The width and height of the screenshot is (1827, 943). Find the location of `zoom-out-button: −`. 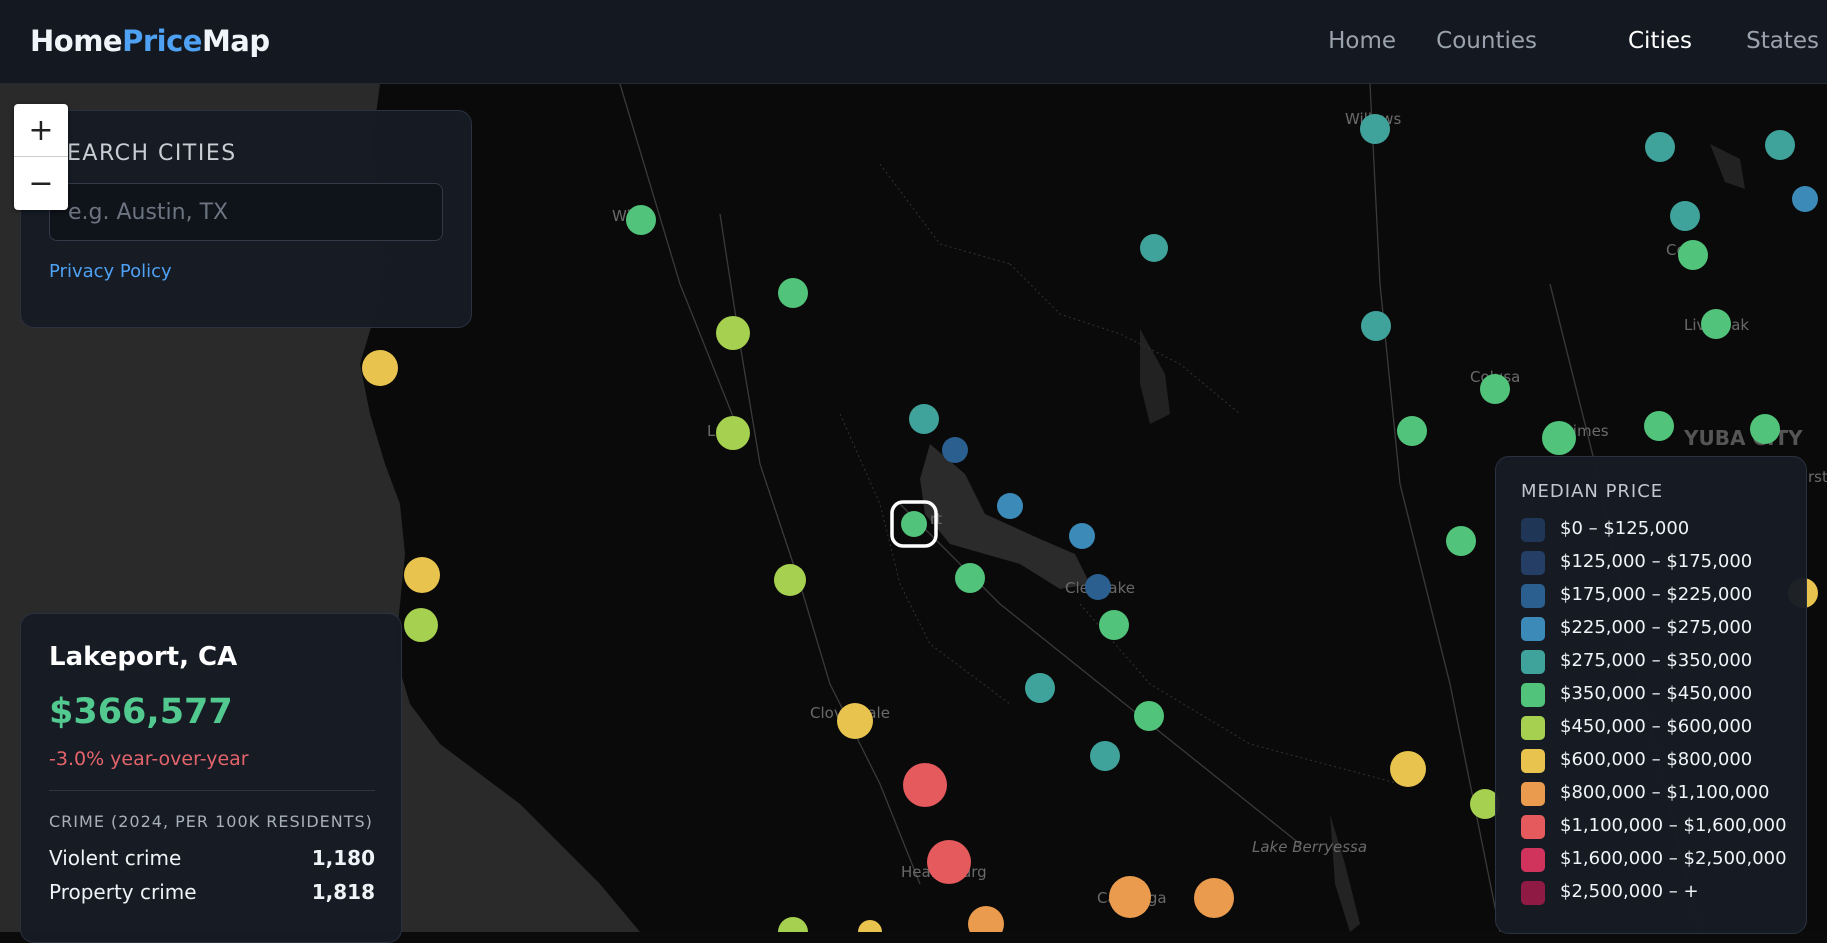

zoom-out-button: − is located at coordinates (41, 183).